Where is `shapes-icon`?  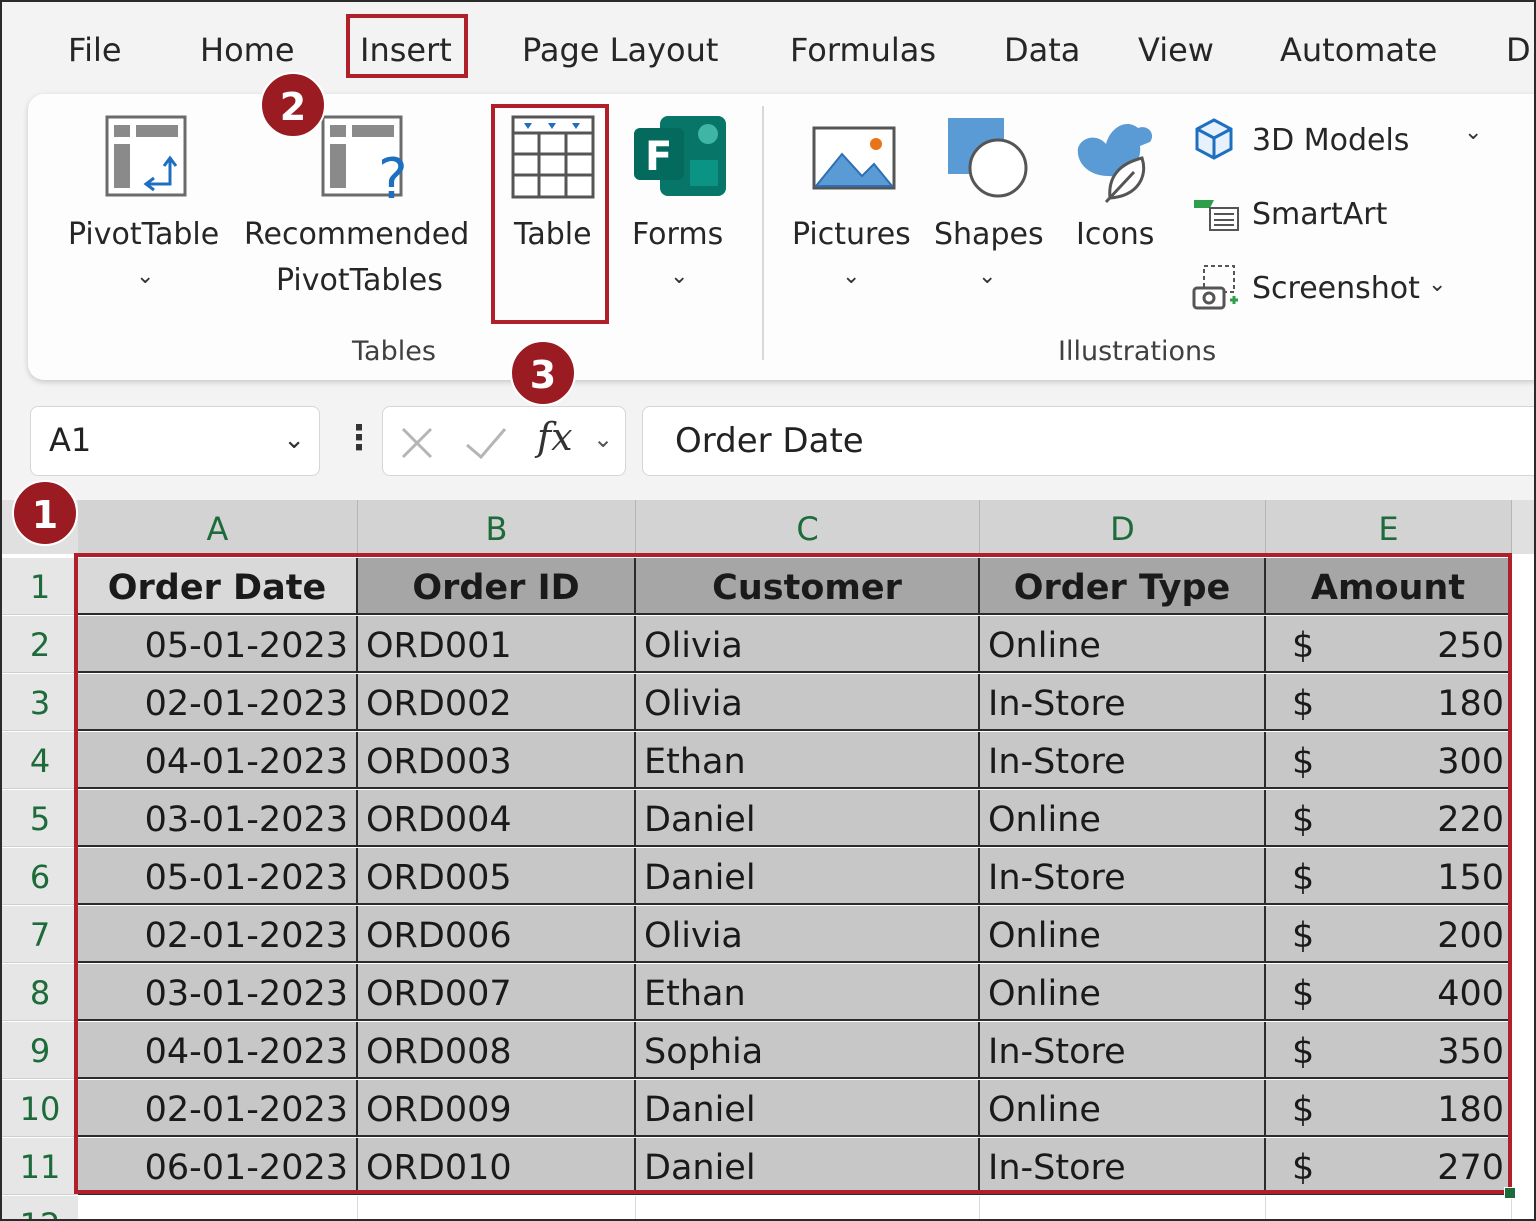 shapes-icon is located at coordinates (989, 158).